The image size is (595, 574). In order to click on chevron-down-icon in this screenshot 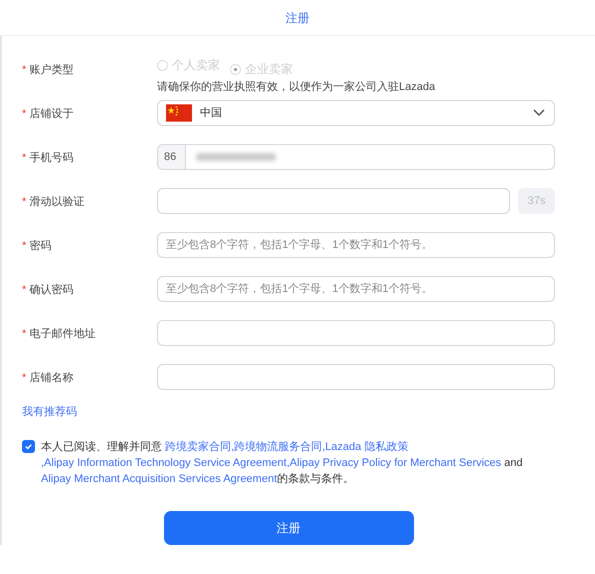, I will do `click(539, 113)`.